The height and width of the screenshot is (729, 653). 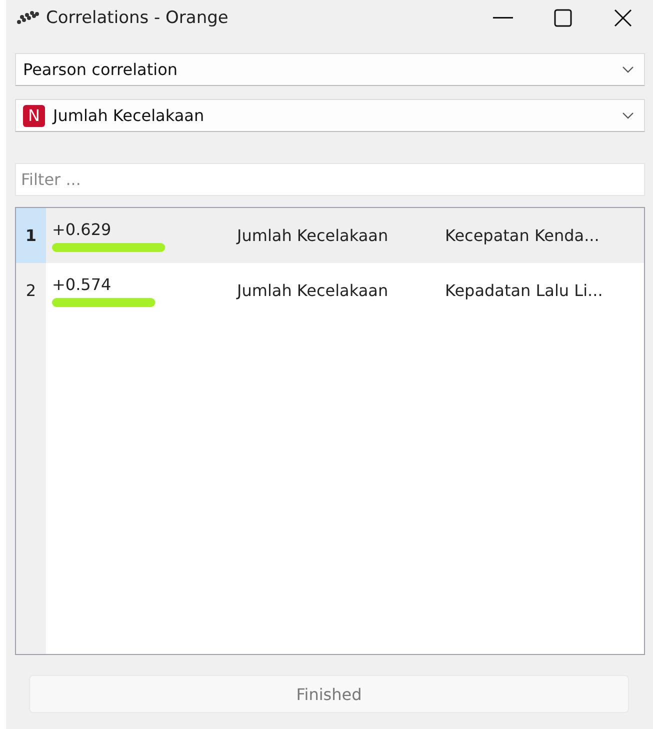 I want to click on correlation-value: +0.574, so click(x=82, y=284).